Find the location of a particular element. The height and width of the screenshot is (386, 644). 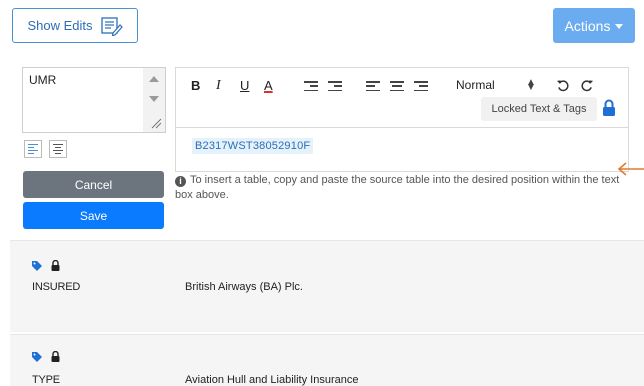

cancel-button: Cancel is located at coordinates (93, 184).